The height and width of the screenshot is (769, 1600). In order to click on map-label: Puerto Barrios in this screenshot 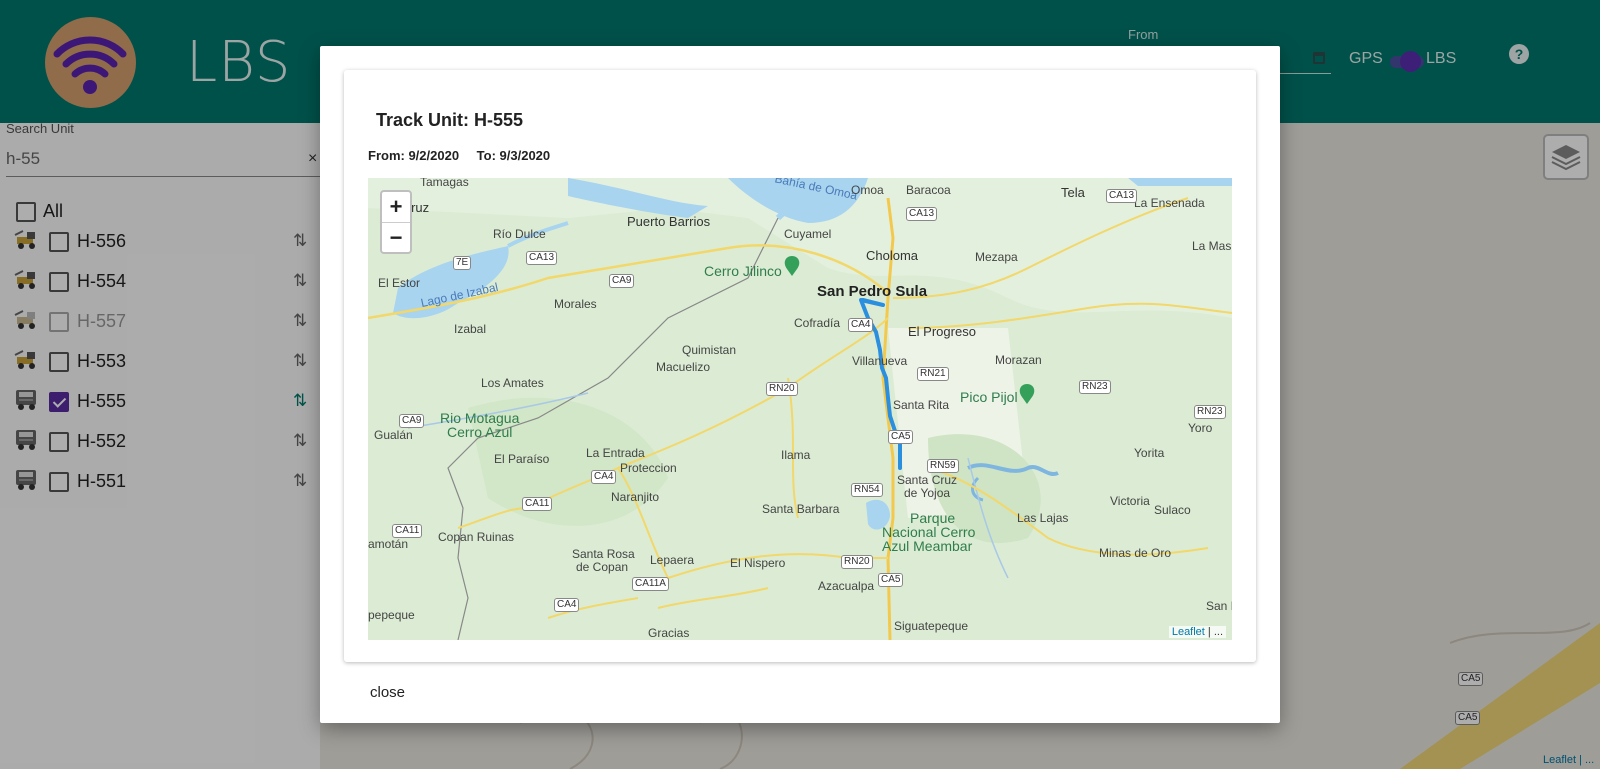, I will do `click(669, 221)`.